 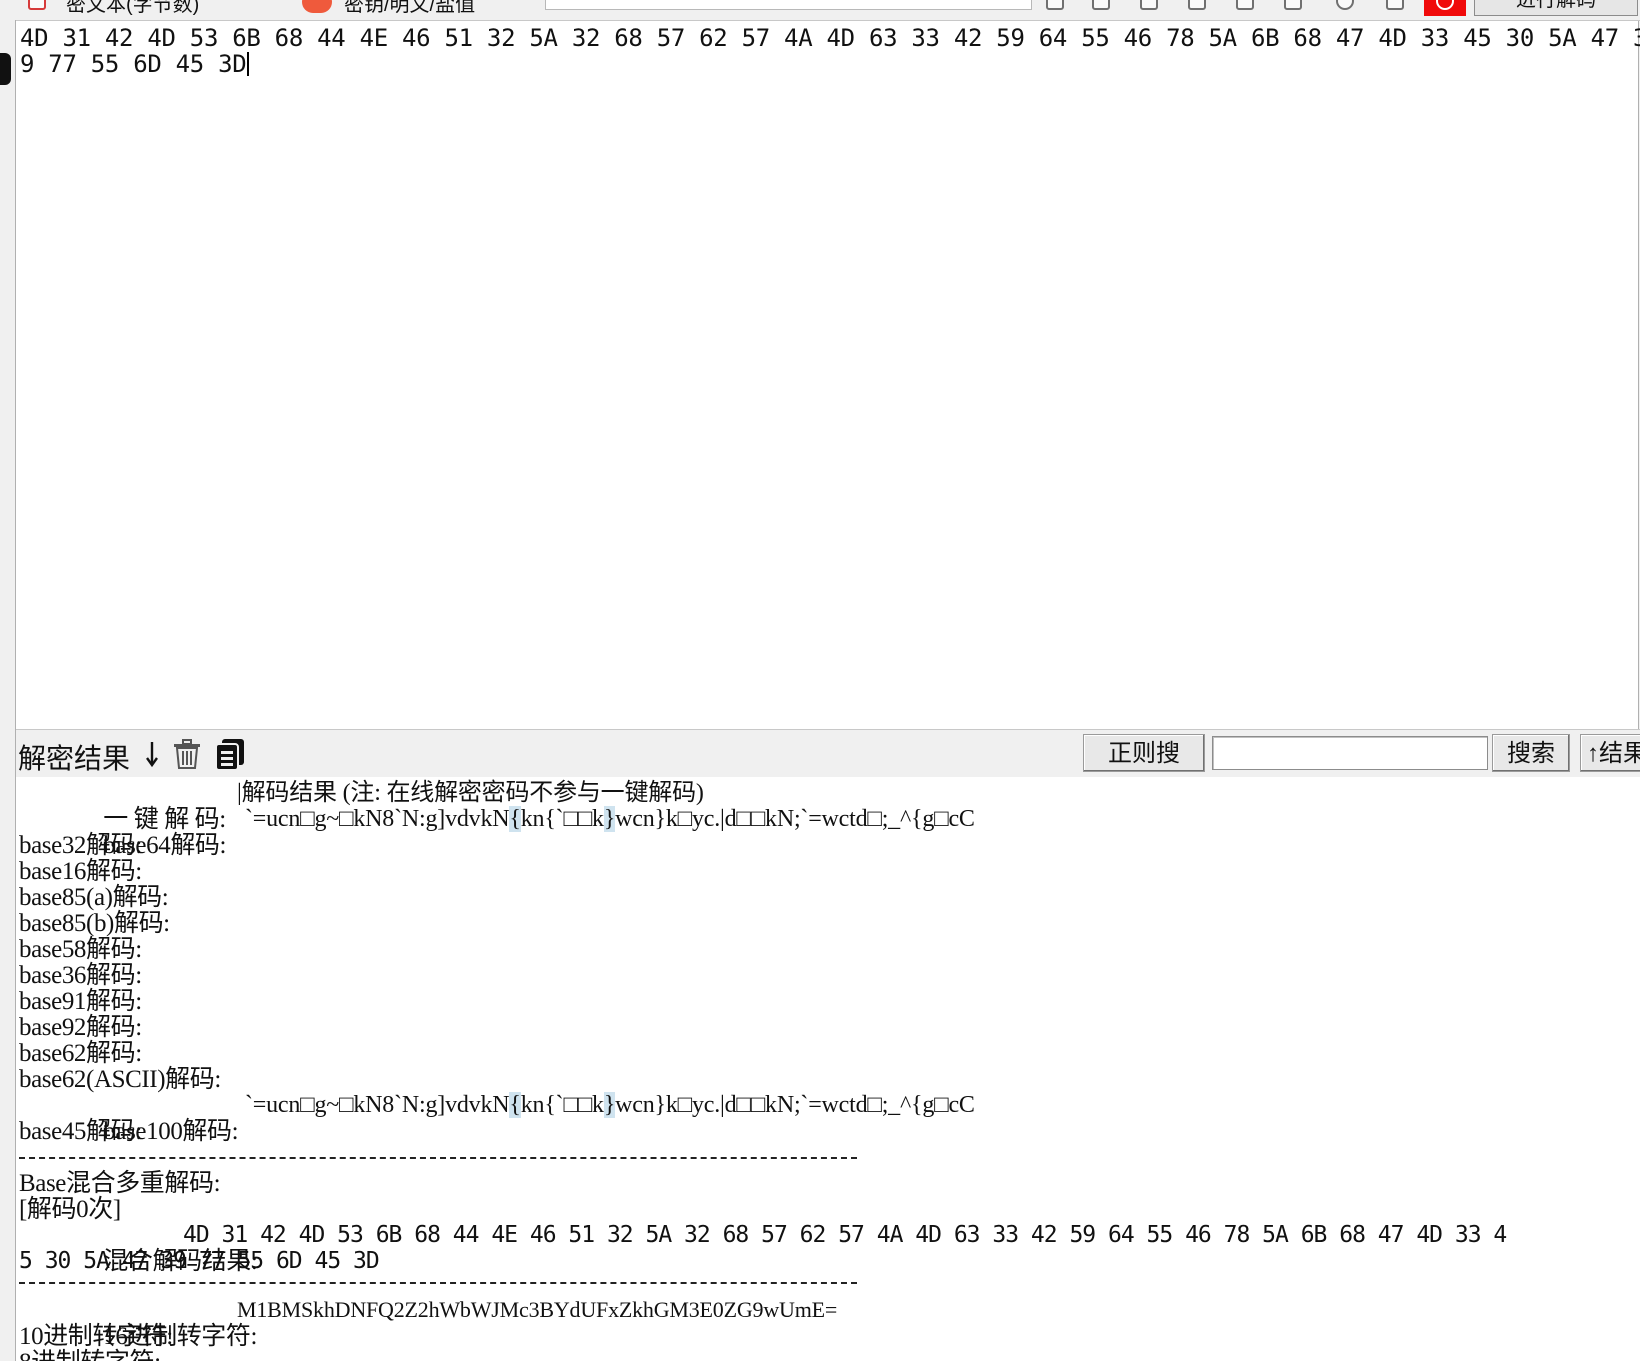 I want to click on result-row-base45: base45解码:, so click(x=80, y=1131).